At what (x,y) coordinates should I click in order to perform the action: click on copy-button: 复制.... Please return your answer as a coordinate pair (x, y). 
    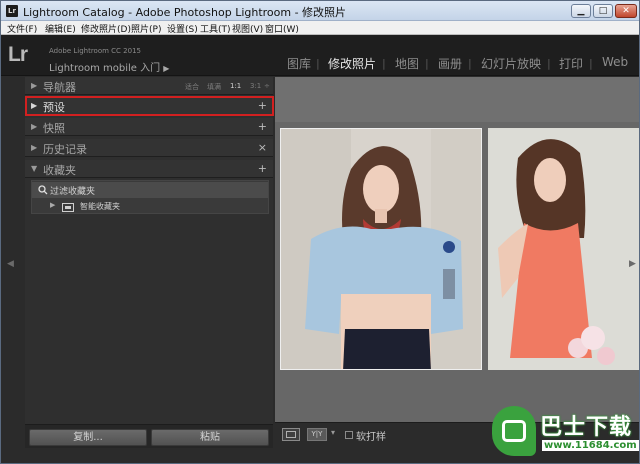
    Looking at the image, I should click on (88, 437).